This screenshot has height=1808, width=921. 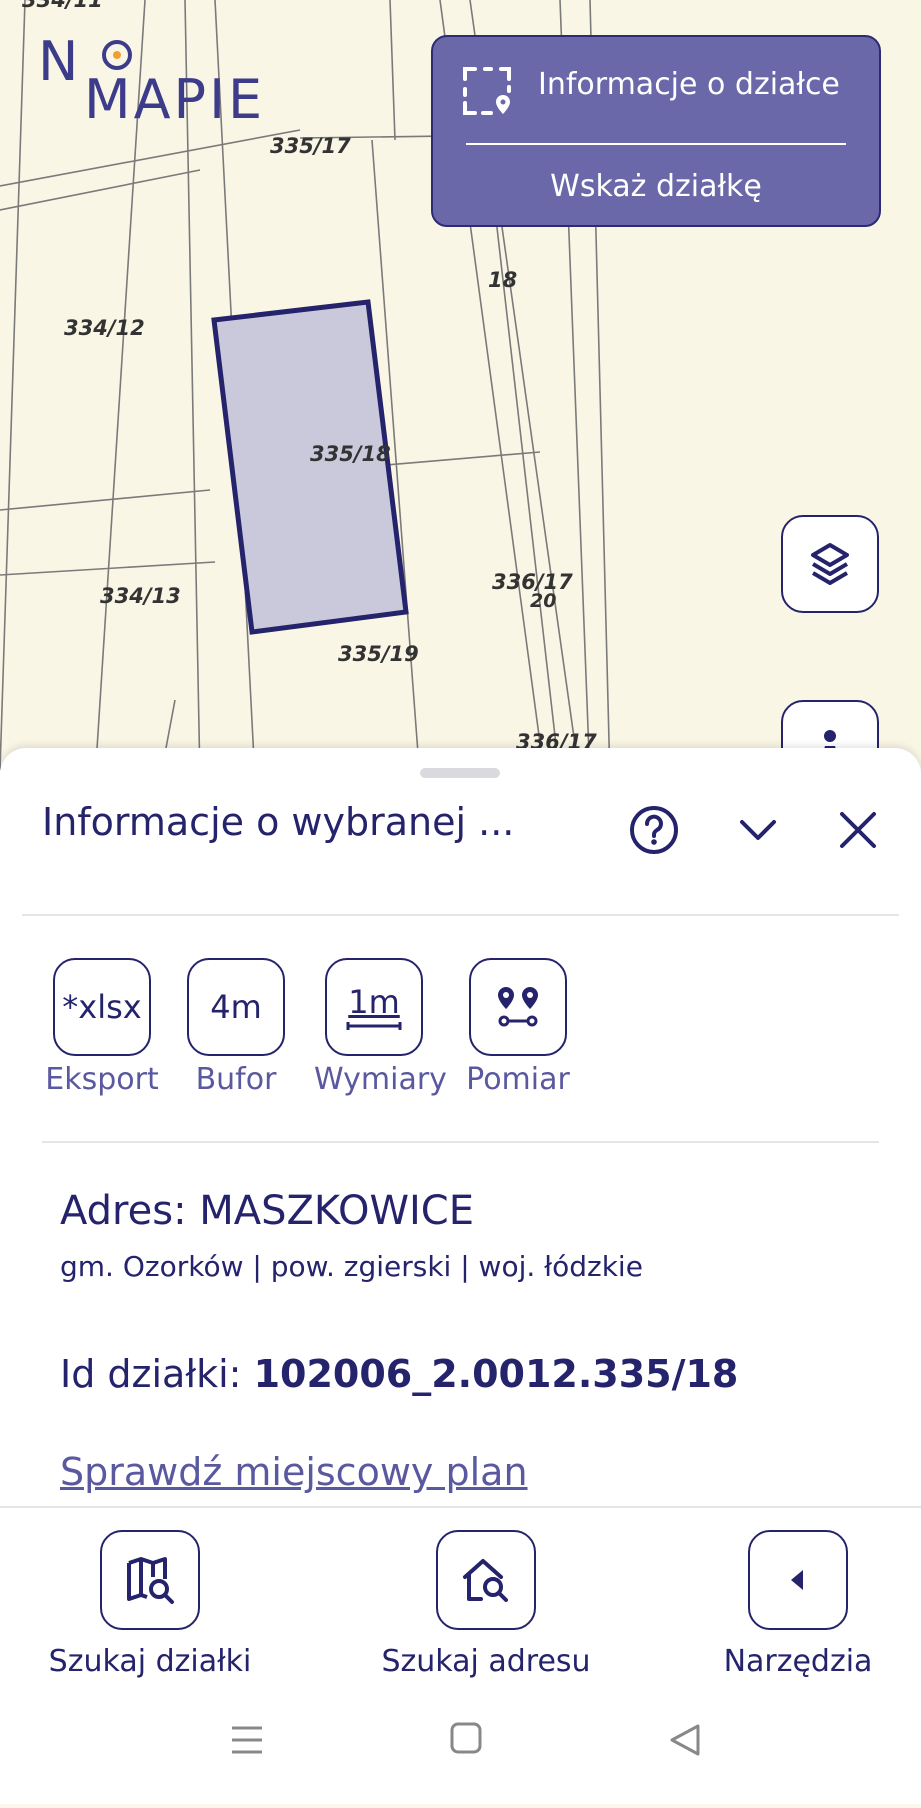 I want to click on point-parcel-button: Wskaż działkę, so click(x=656, y=187).